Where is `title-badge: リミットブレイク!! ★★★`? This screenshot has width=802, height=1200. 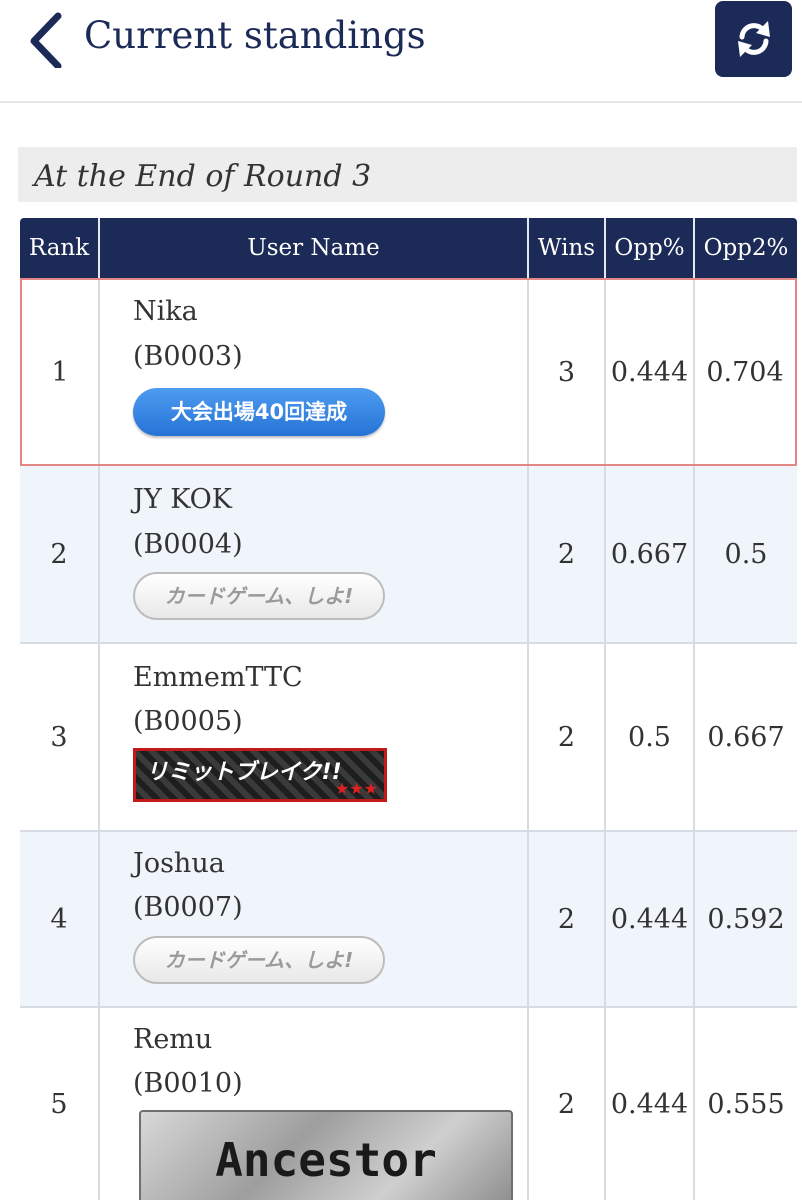 title-badge: リミットブレイク!! ★★★ is located at coordinates (260, 775).